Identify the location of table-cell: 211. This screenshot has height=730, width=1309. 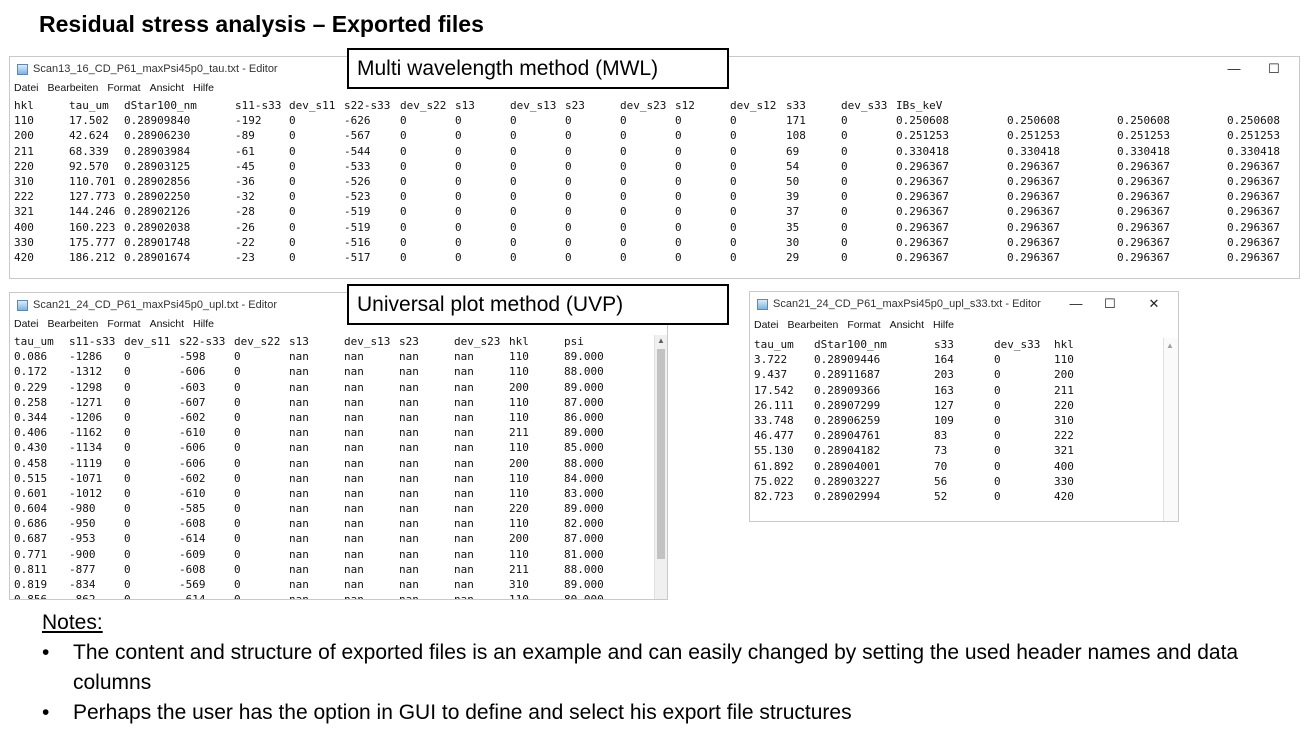
(1064, 390).